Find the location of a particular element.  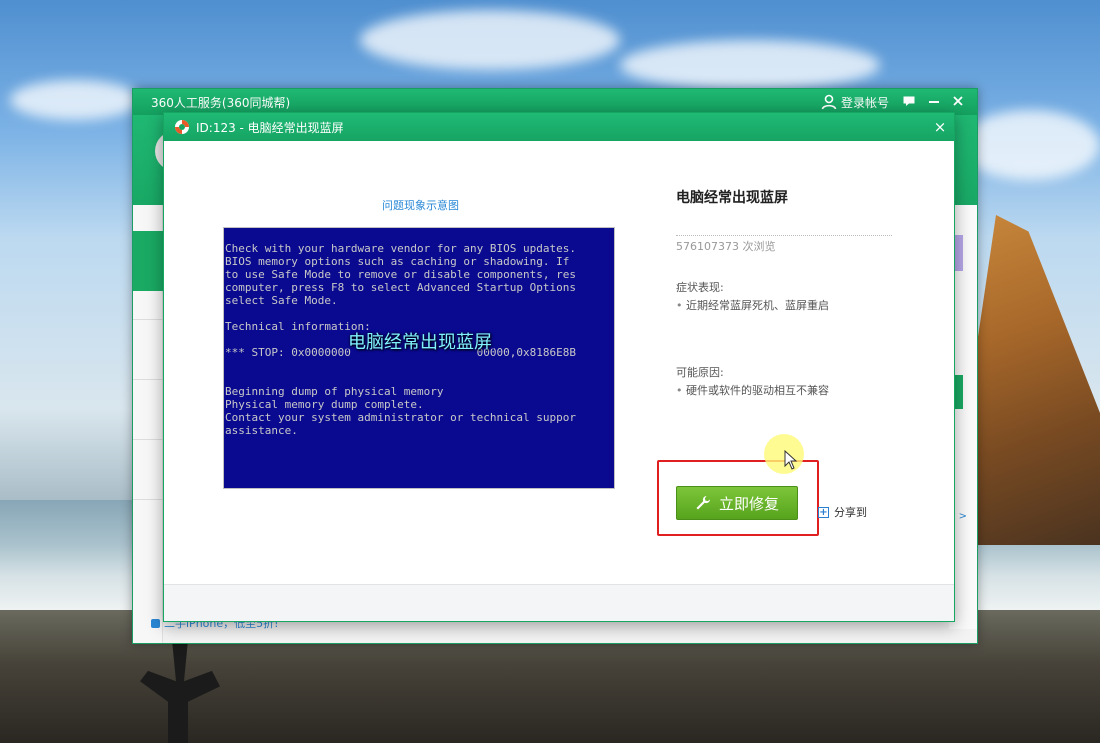

dialog-title: ID:123 - 电脑经常出现蓝屏 is located at coordinates (270, 127).